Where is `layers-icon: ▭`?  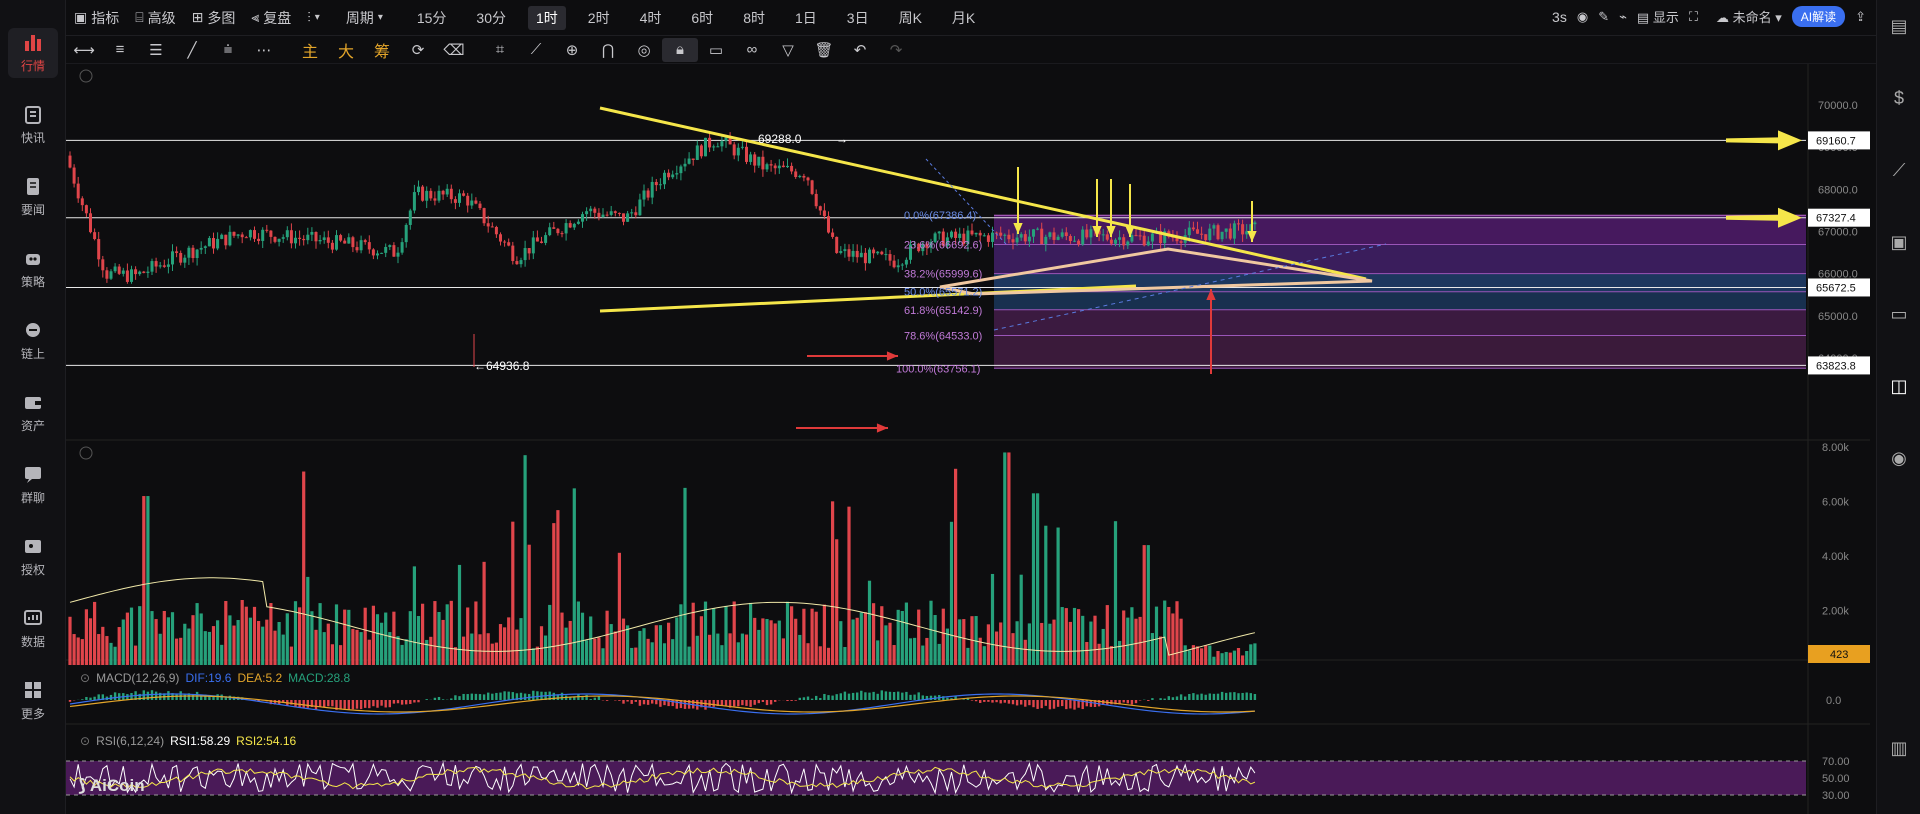
layers-icon: ▭ is located at coordinates (716, 50).